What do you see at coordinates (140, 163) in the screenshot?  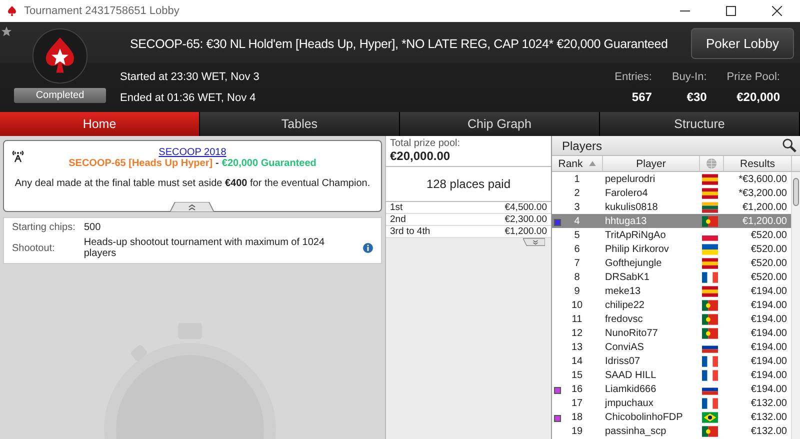 I see `event-name: SECOOP-65 [Heads Up Hyper]` at bounding box center [140, 163].